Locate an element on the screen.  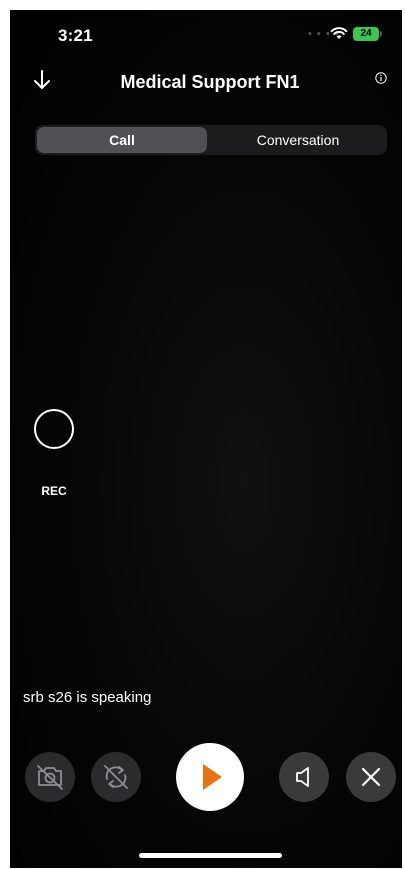
tab-conversation: Conversation is located at coordinates (298, 140).